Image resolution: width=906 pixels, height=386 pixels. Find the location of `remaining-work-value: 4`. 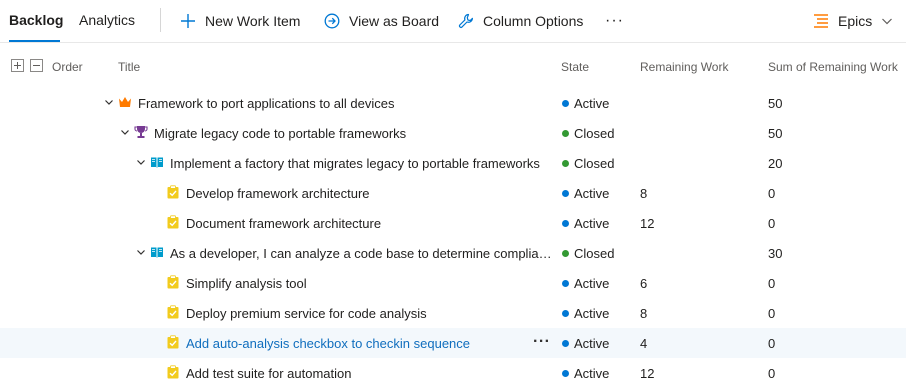

remaining-work-value: 4 is located at coordinates (644, 343).